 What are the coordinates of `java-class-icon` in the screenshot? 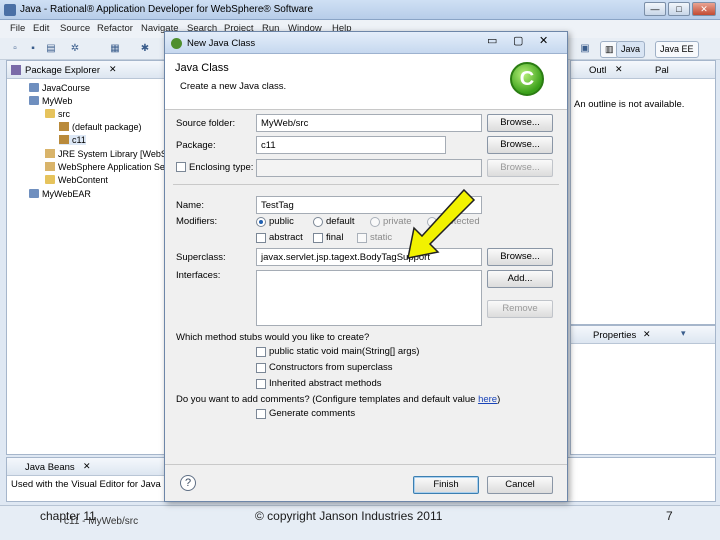 It's located at (176, 43).